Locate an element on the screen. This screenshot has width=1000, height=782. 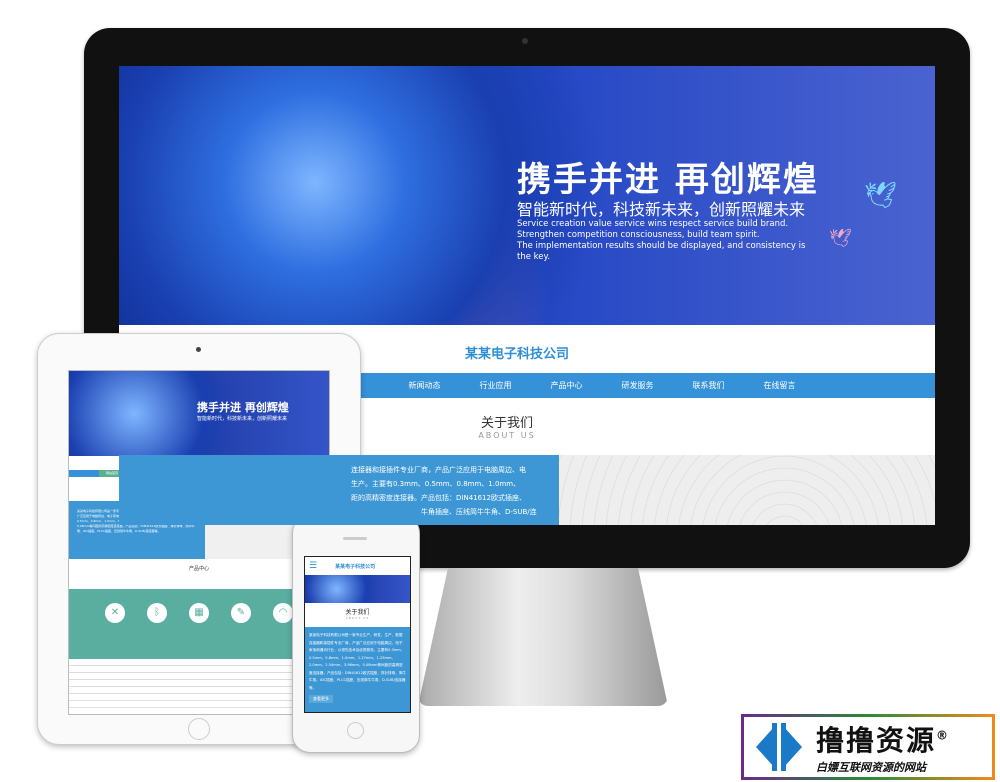
site-logo: 某某电子科技公司 is located at coordinates (517, 352).